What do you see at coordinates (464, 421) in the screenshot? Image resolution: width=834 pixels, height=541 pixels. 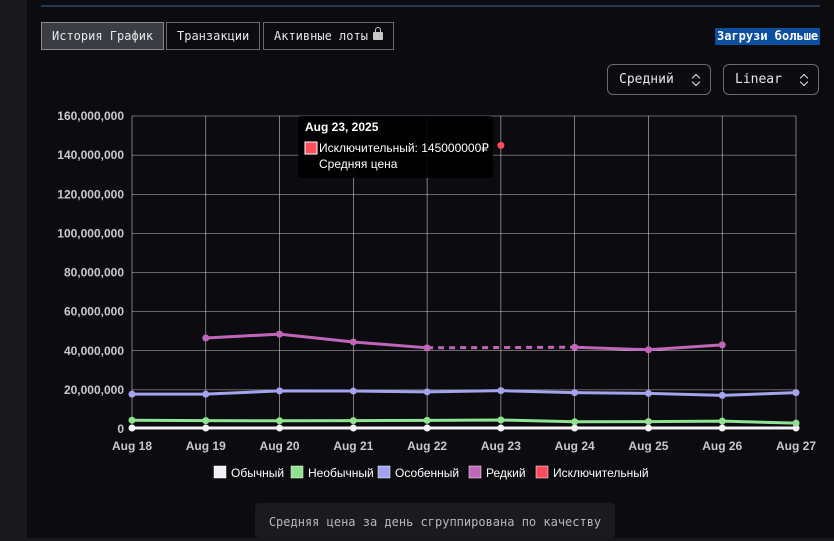 I see `series-1-line` at bounding box center [464, 421].